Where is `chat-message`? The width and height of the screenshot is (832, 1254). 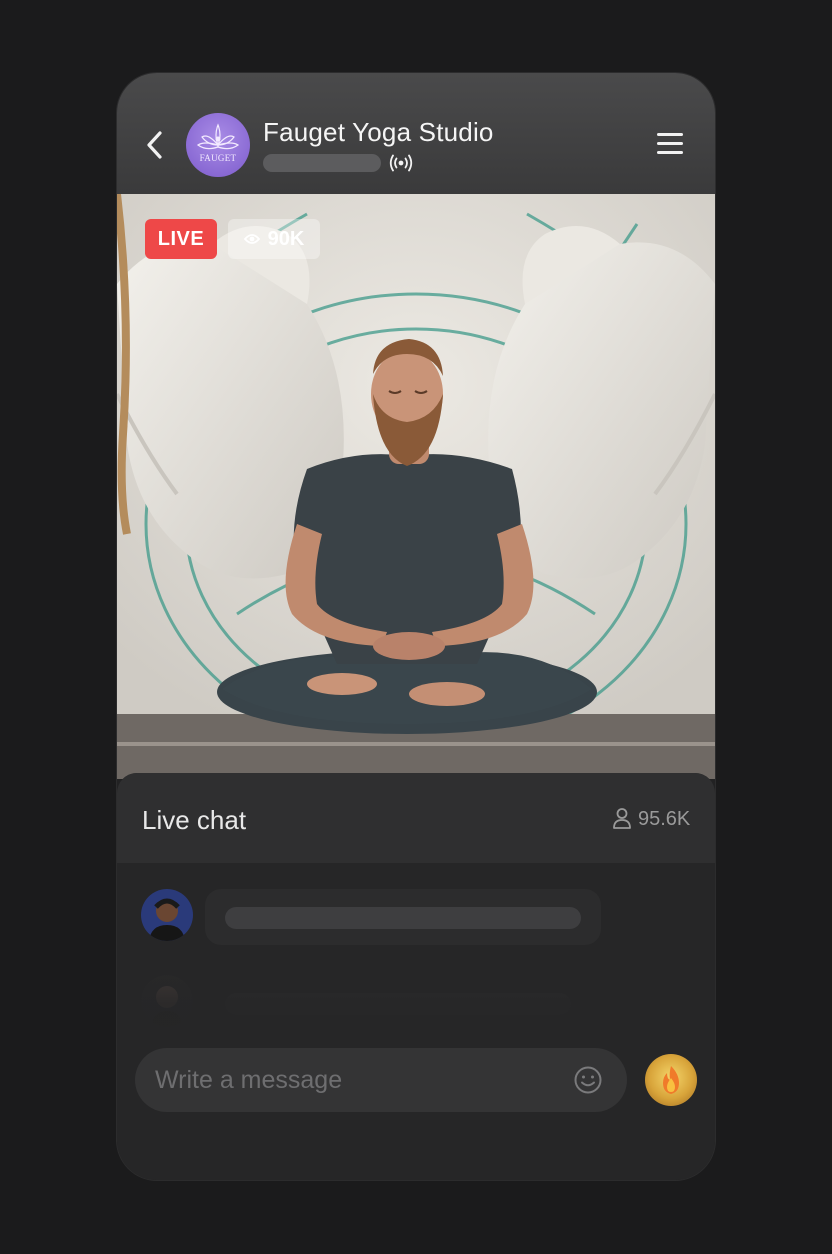 chat-message is located at coordinates (371, 917).